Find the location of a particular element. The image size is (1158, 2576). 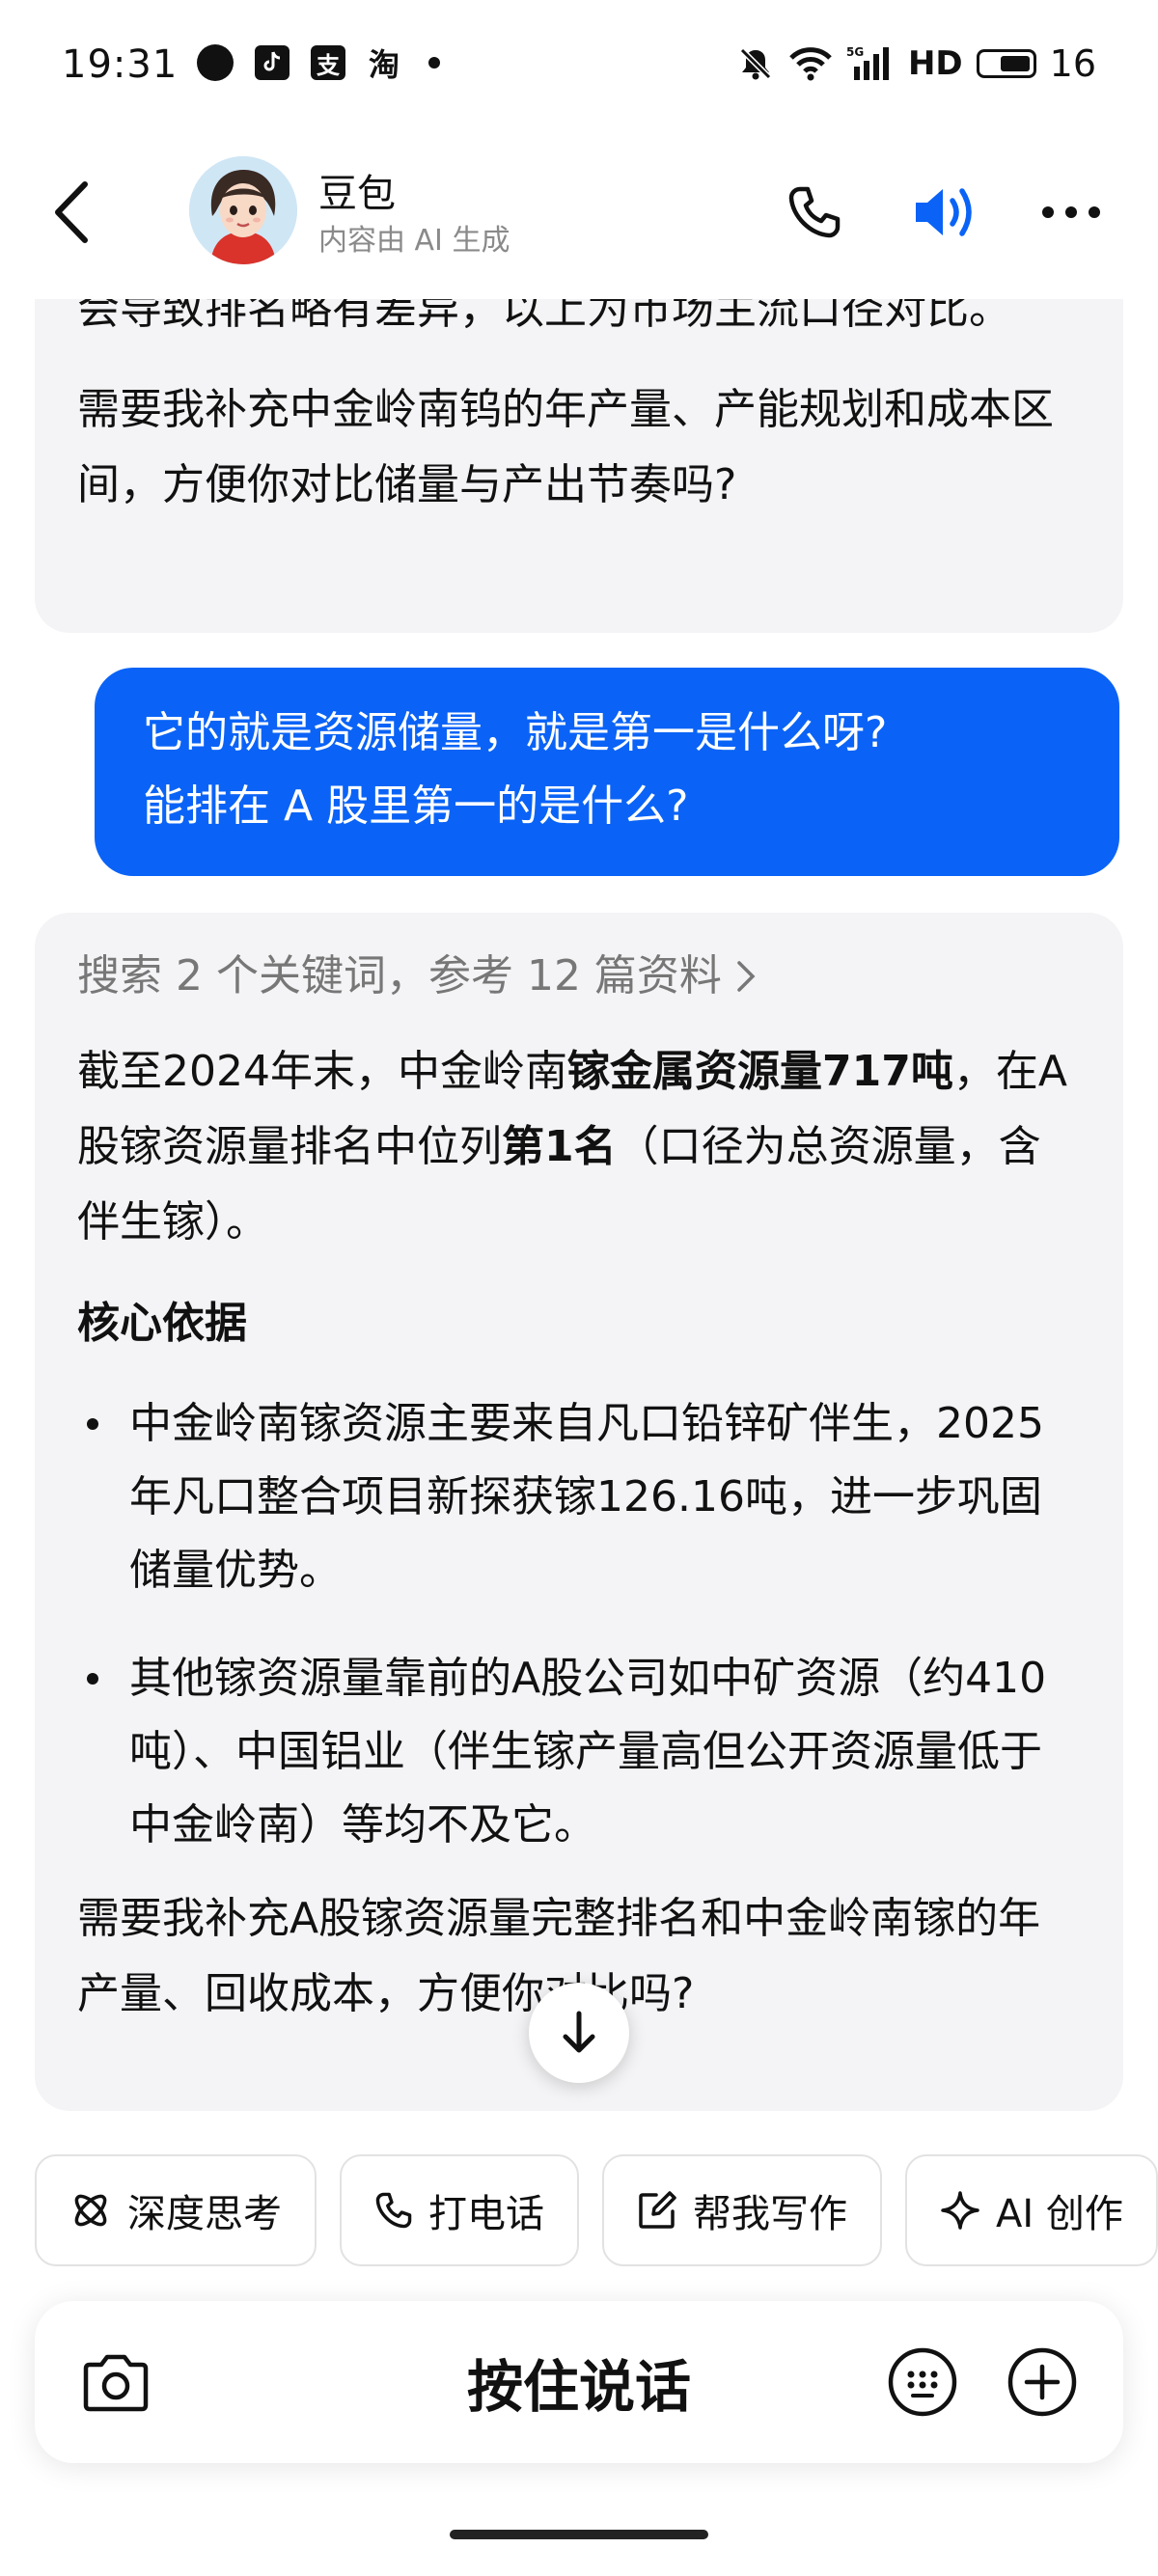

arrow-down-icon is located at coordinates (579, 2032).